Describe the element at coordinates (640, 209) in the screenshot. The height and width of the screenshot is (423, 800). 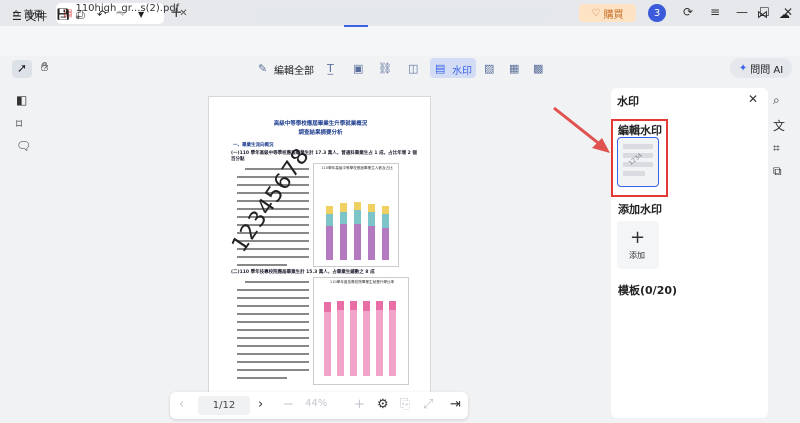
I see `add-watermark-heading: 添加水印` at that location.